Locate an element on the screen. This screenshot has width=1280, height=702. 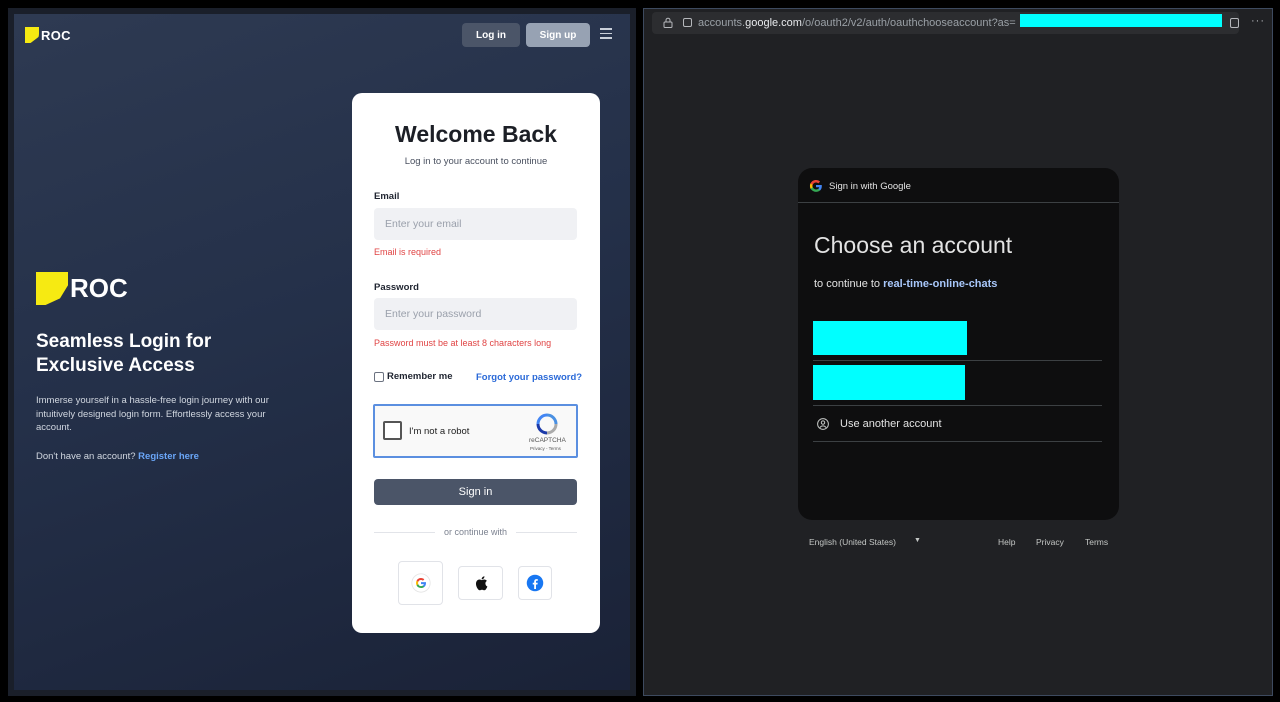
divider-text: or continue with is located at coordinates (475, 532).